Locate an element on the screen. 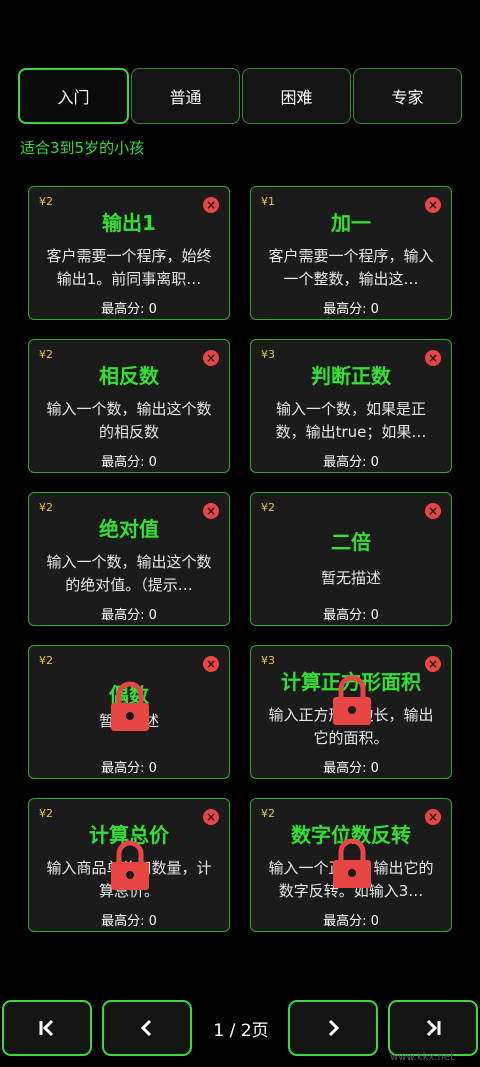  chevron-left-icon is located at coordinates (146, 1028).